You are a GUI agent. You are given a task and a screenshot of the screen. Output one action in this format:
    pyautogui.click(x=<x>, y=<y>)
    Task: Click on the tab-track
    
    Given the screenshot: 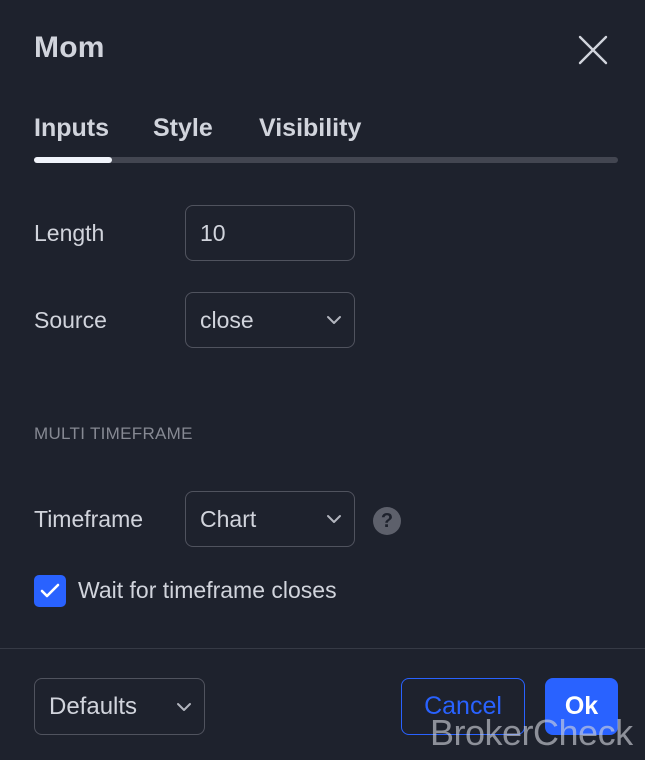 What is the action you would take?
    pyautogui.click(x=326, y=160)
    